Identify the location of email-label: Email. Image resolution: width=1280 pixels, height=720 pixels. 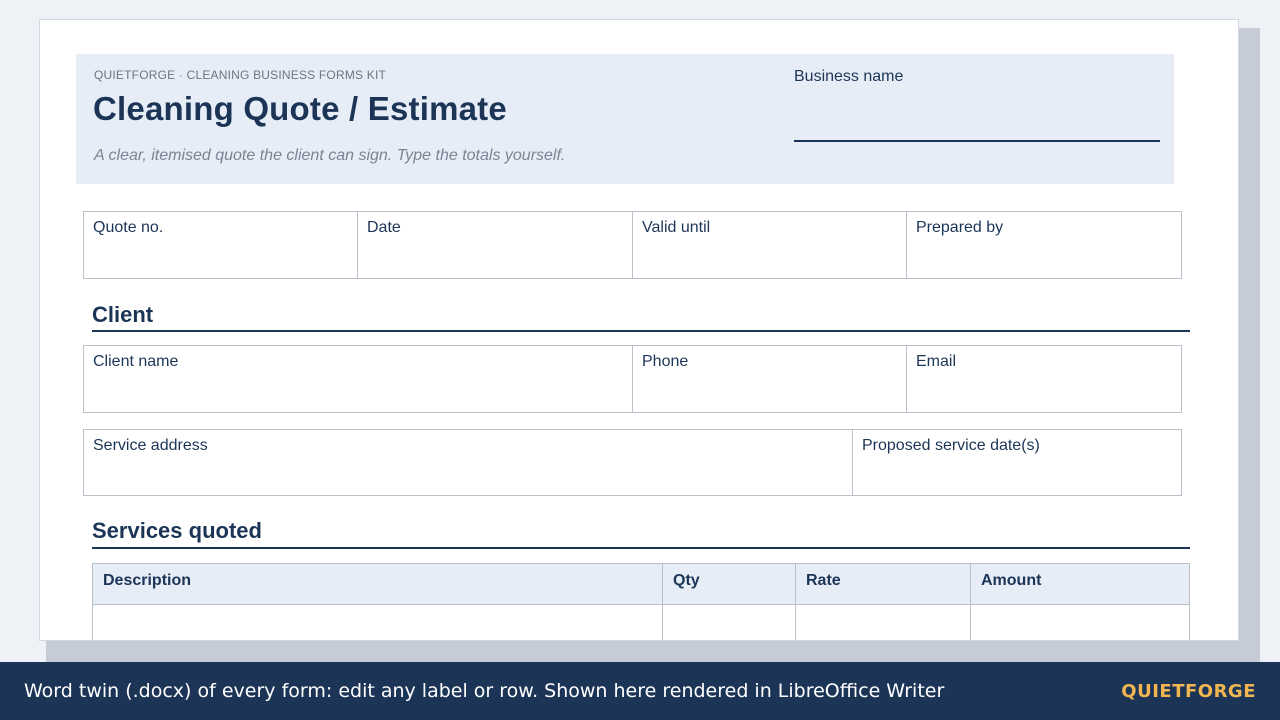
(936, 361).